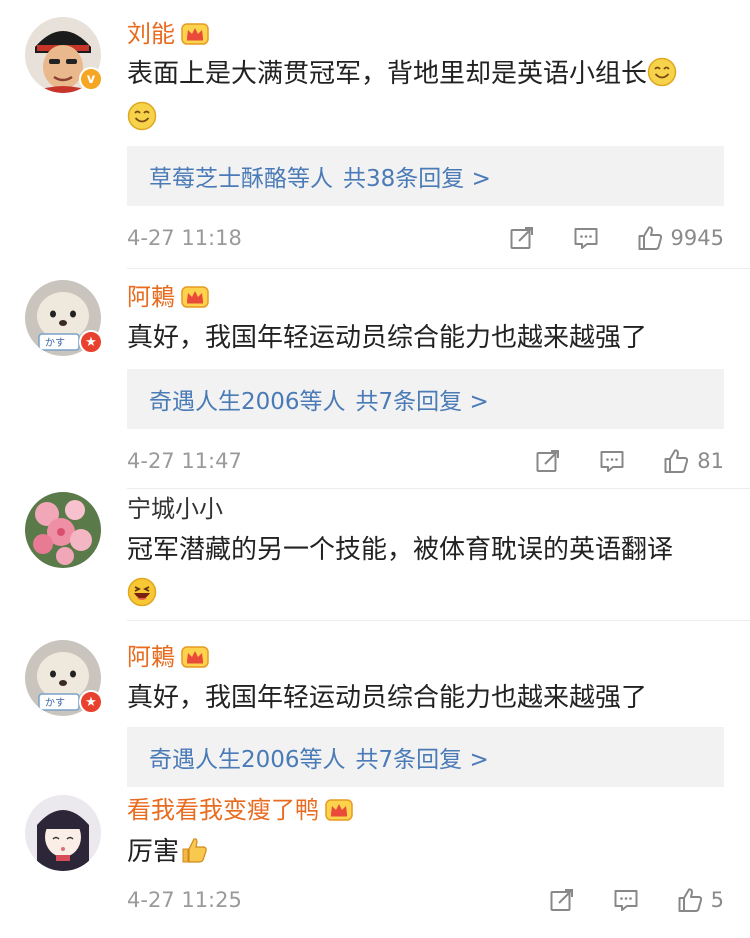  Describe the element at coordinates (223, 810) in the screenshot. I see `username-text: 看我看我变瘦了鸭` at that location.